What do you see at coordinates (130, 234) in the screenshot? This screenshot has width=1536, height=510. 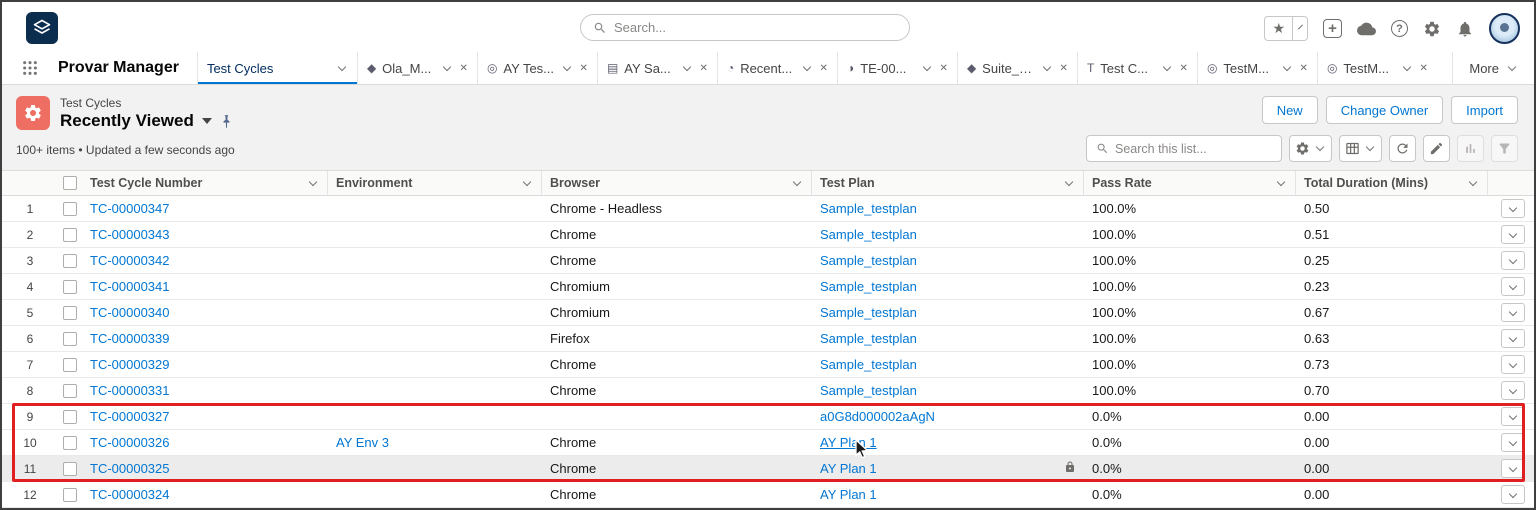 I see `test-cycle-link: TC-00000343` at bounding box center [130, 234].